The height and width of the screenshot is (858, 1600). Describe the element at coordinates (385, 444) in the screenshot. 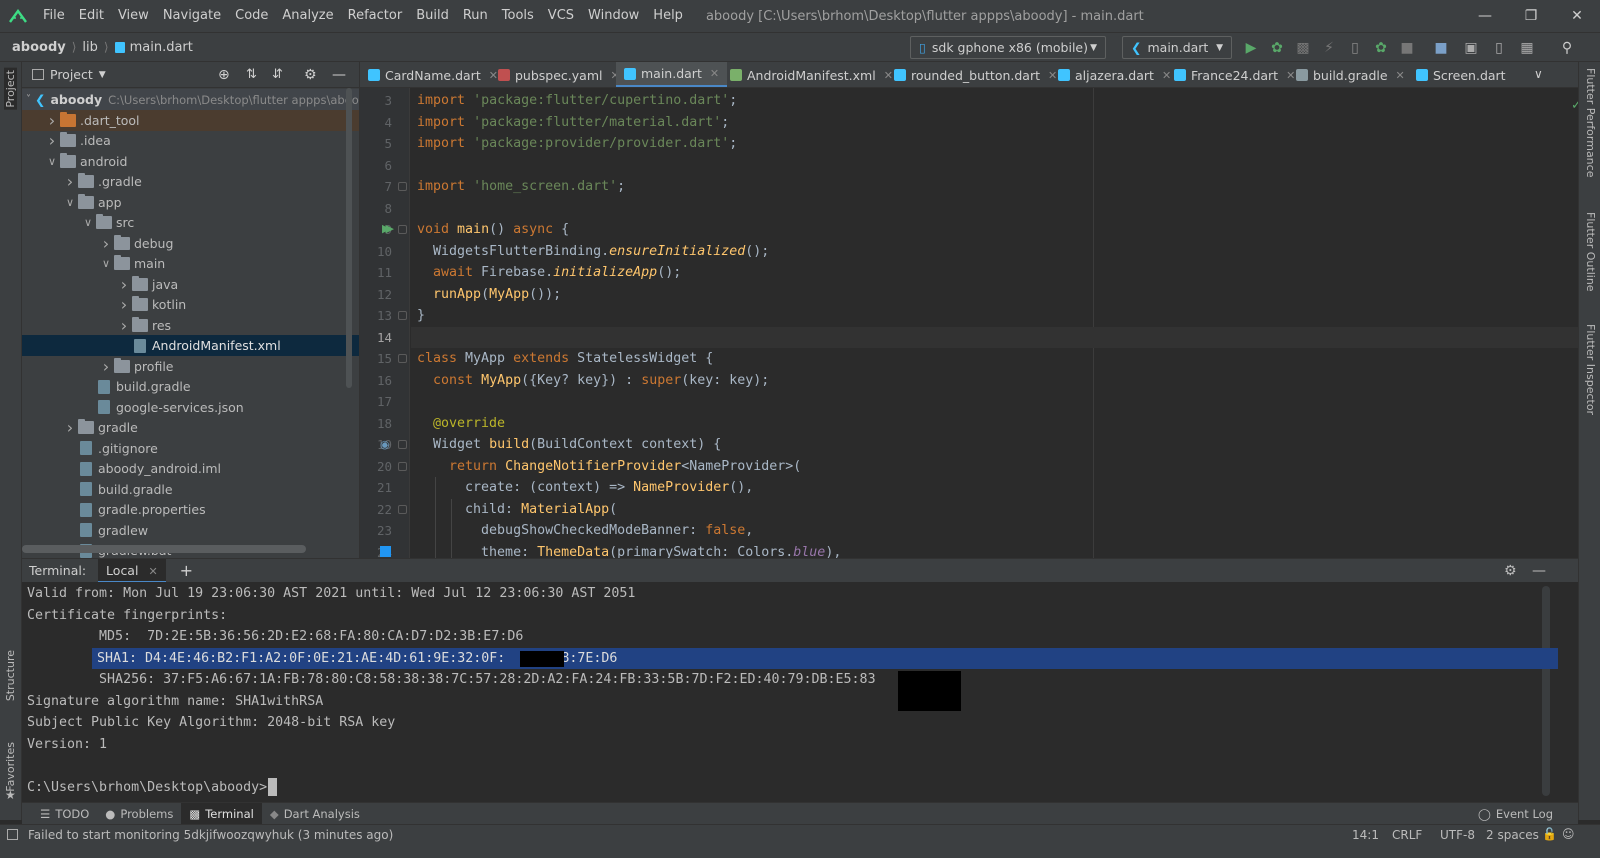

I see `override-gutter-icon: ◉` at that location.